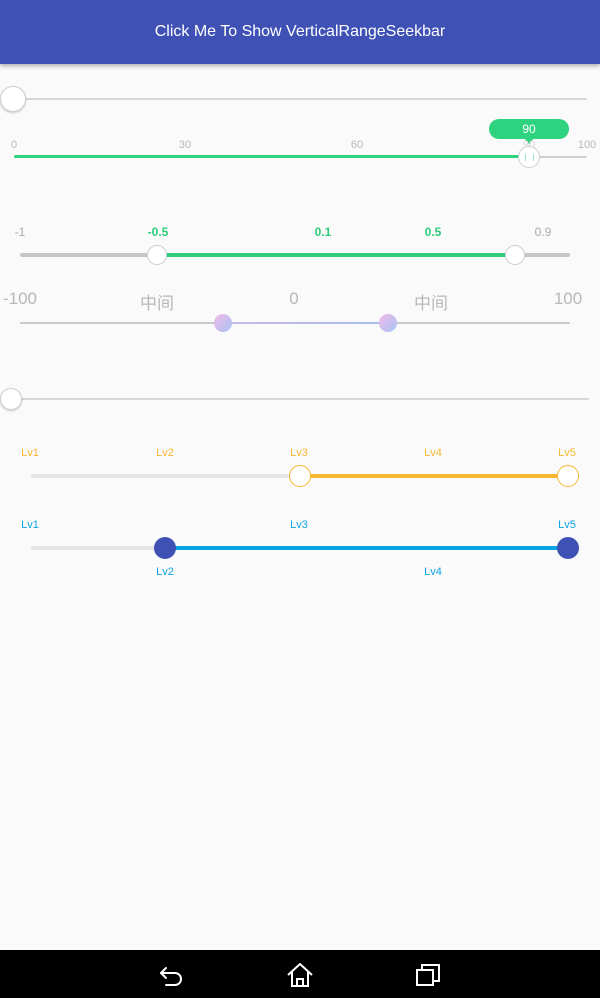 This screenshot has width=600, height=998. Describe the element at coordinates (299, 453) in the screenshot. I see `seekbar-6-step-label: Lv3` at that location.